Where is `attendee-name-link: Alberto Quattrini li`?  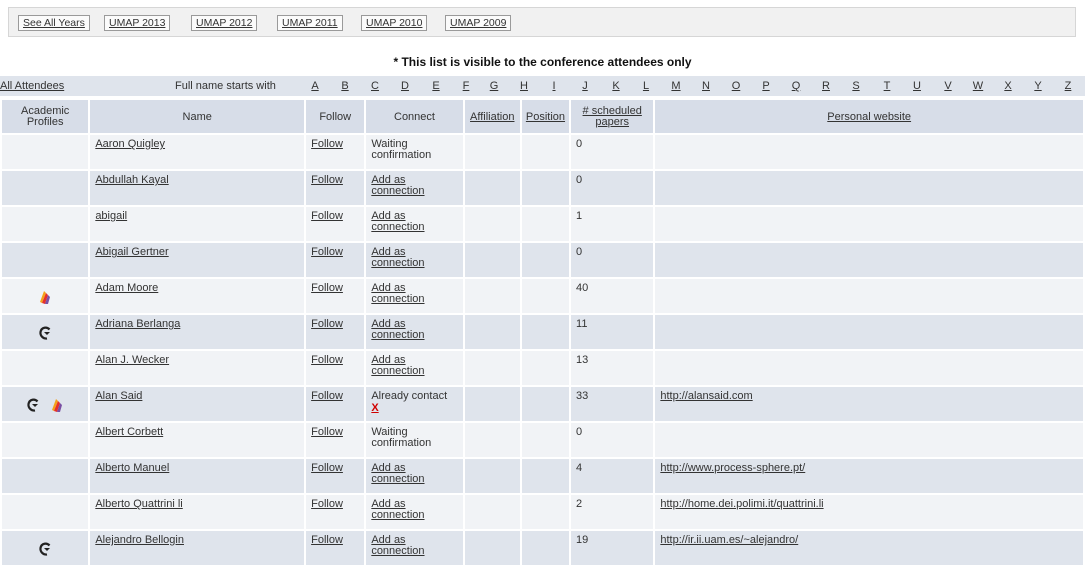 attendee-name-link: Alberto Quattrini li is located at coordinates (197, 502).